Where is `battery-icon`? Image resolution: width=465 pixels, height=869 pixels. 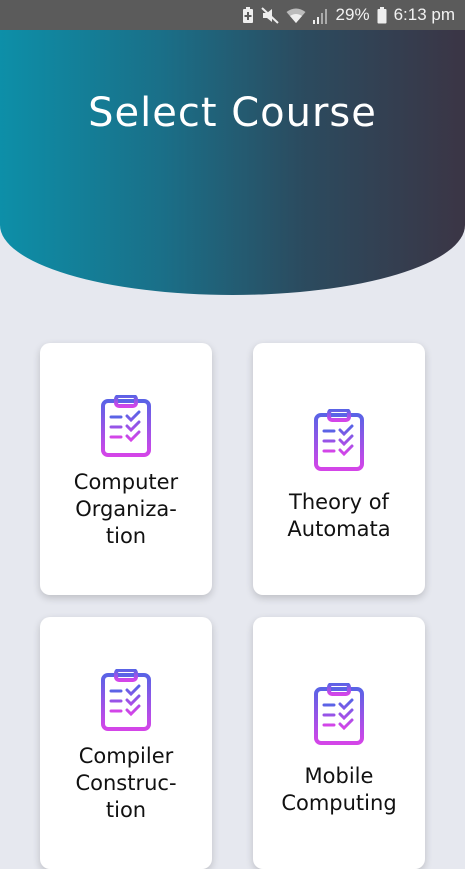 battery-icon is located at coordinates (382, 15).